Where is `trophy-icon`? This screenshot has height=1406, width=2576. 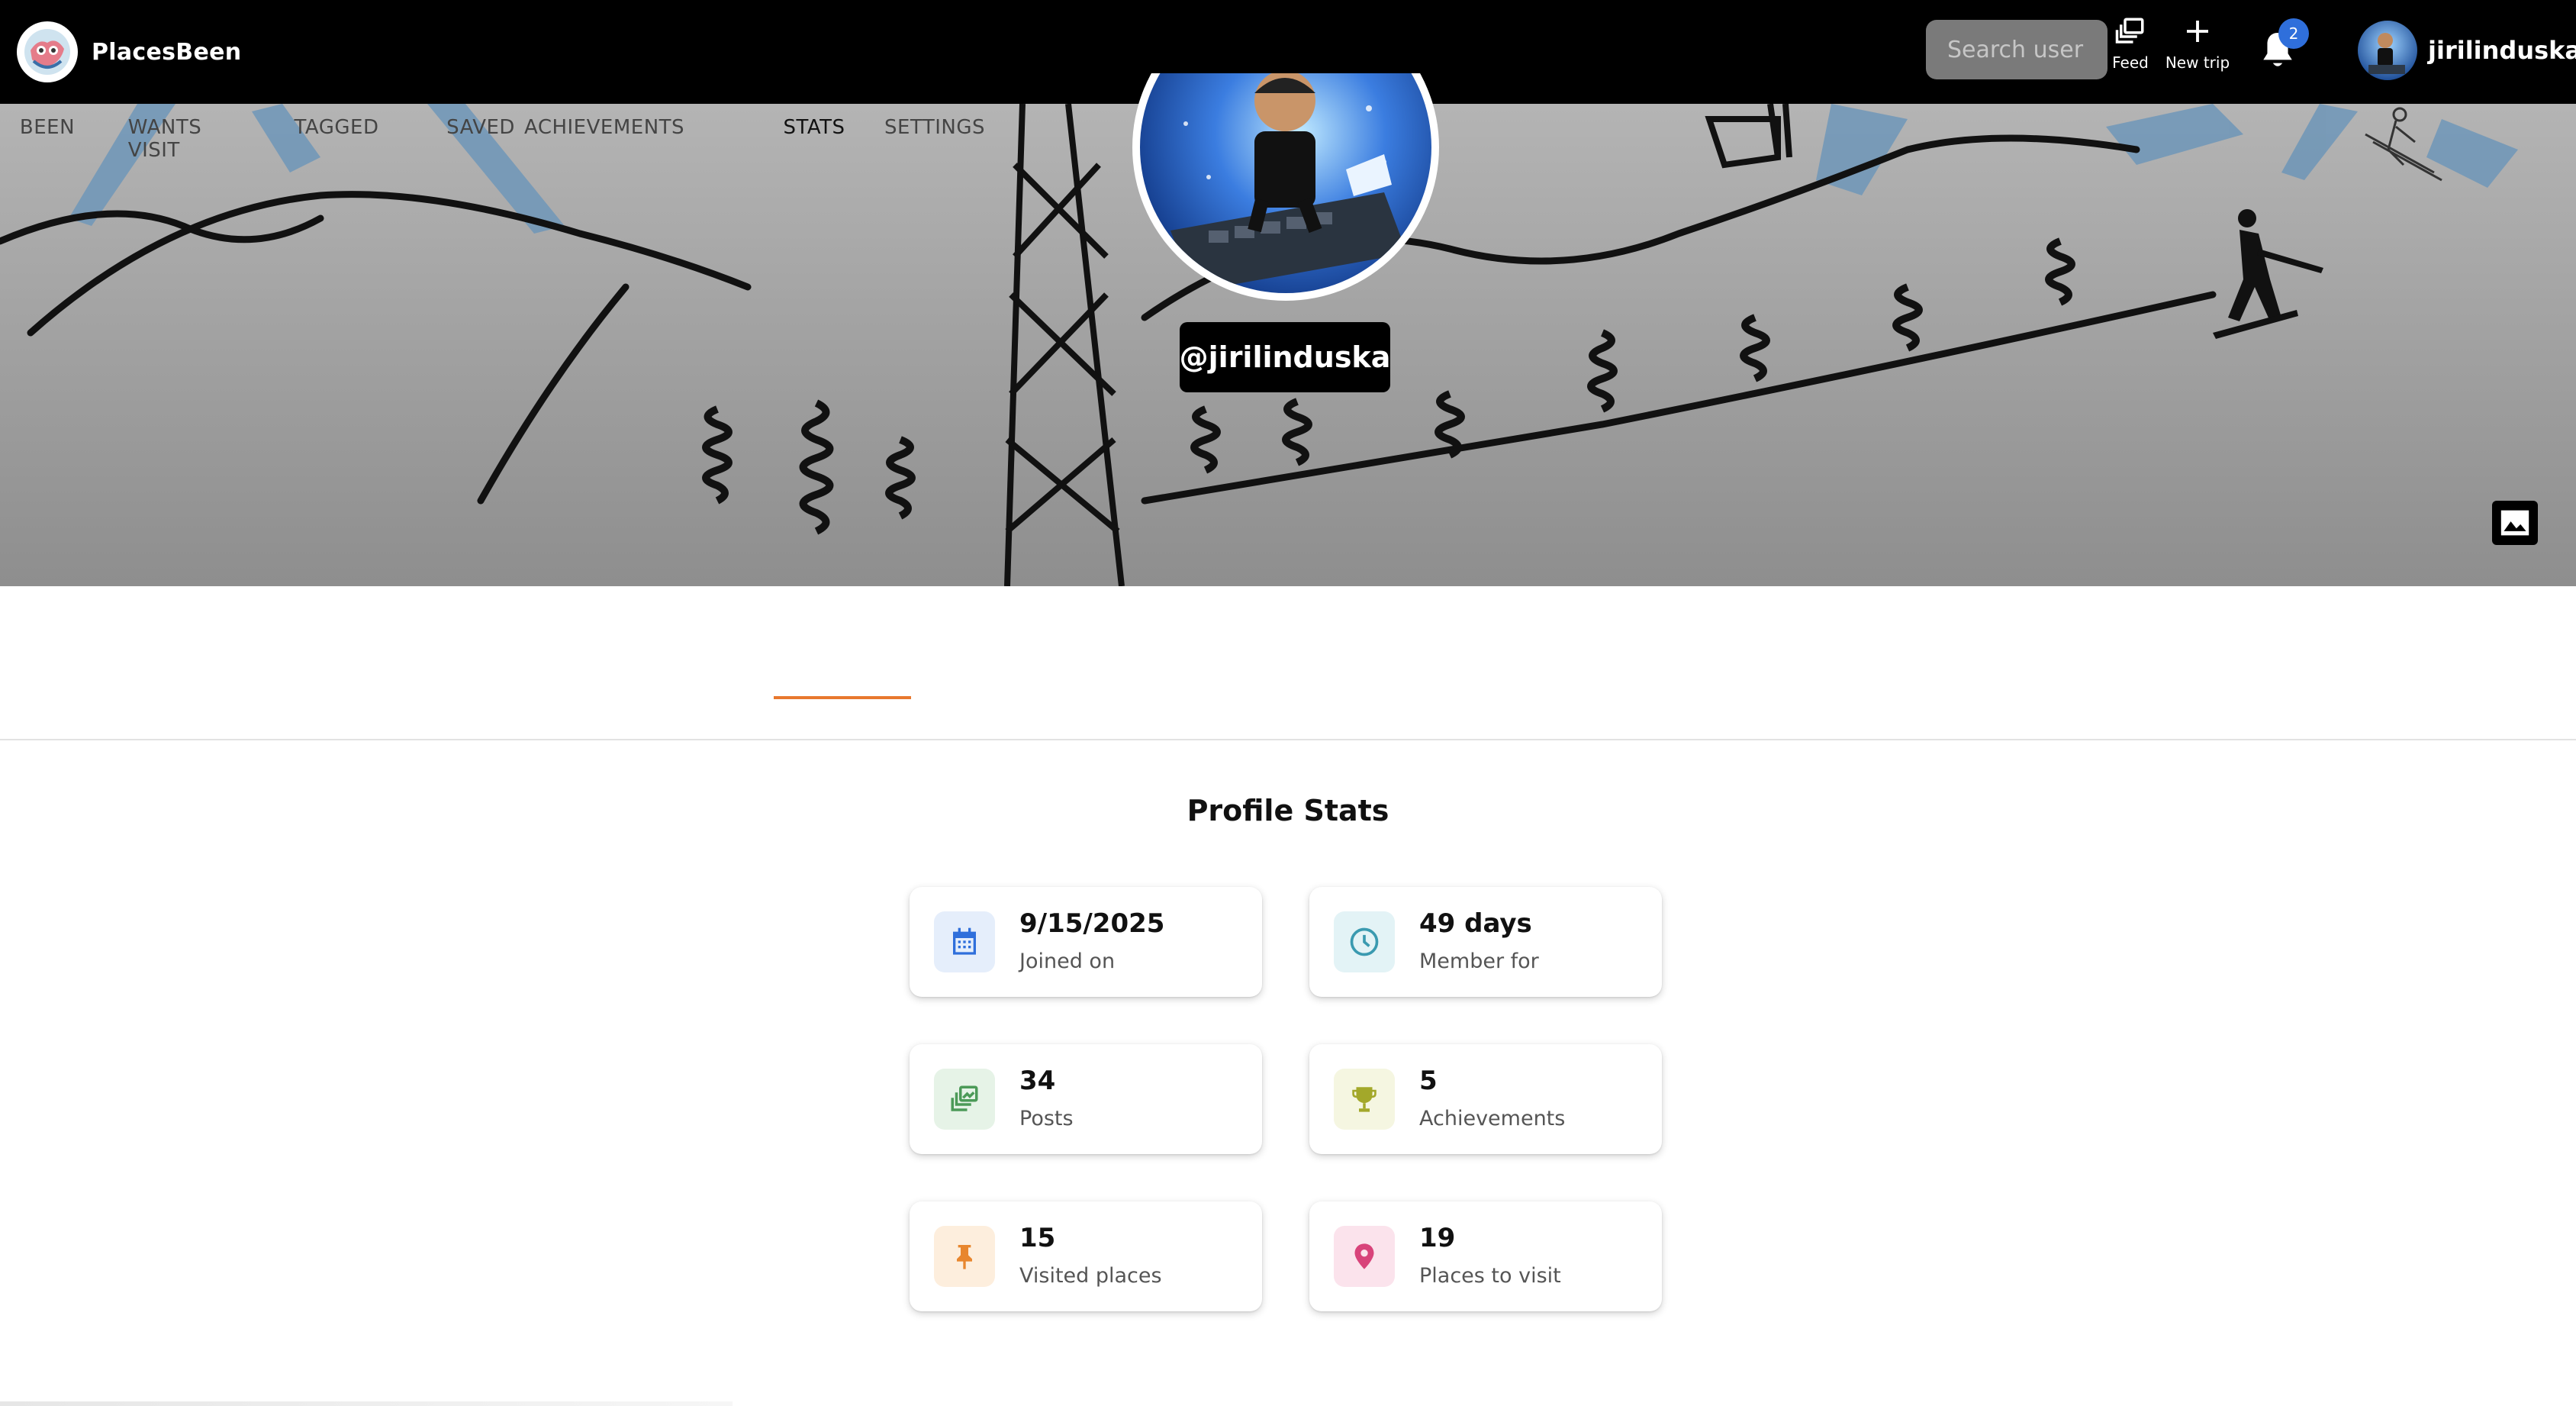 trophy-icon is located at coordinates (1364, 1099).